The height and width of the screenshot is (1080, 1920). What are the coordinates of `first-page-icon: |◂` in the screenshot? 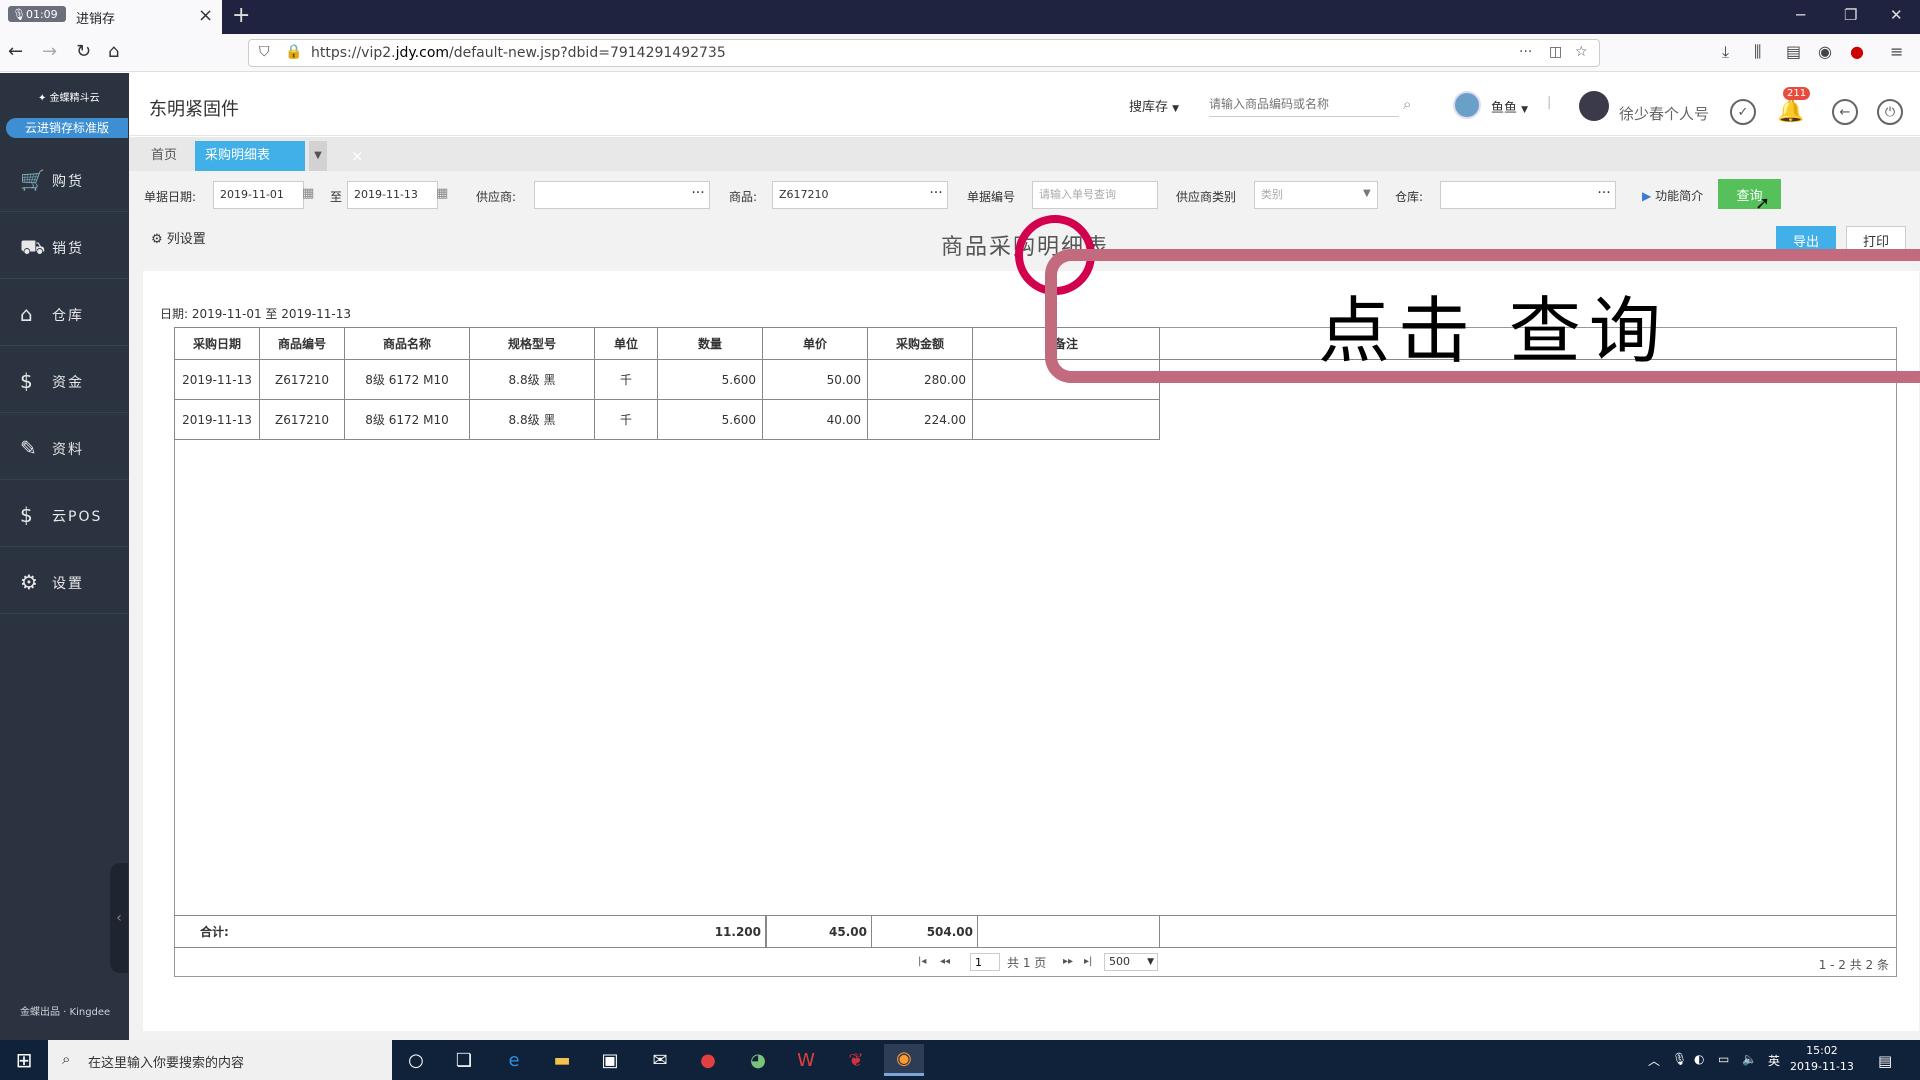 It's located at (922, 961).